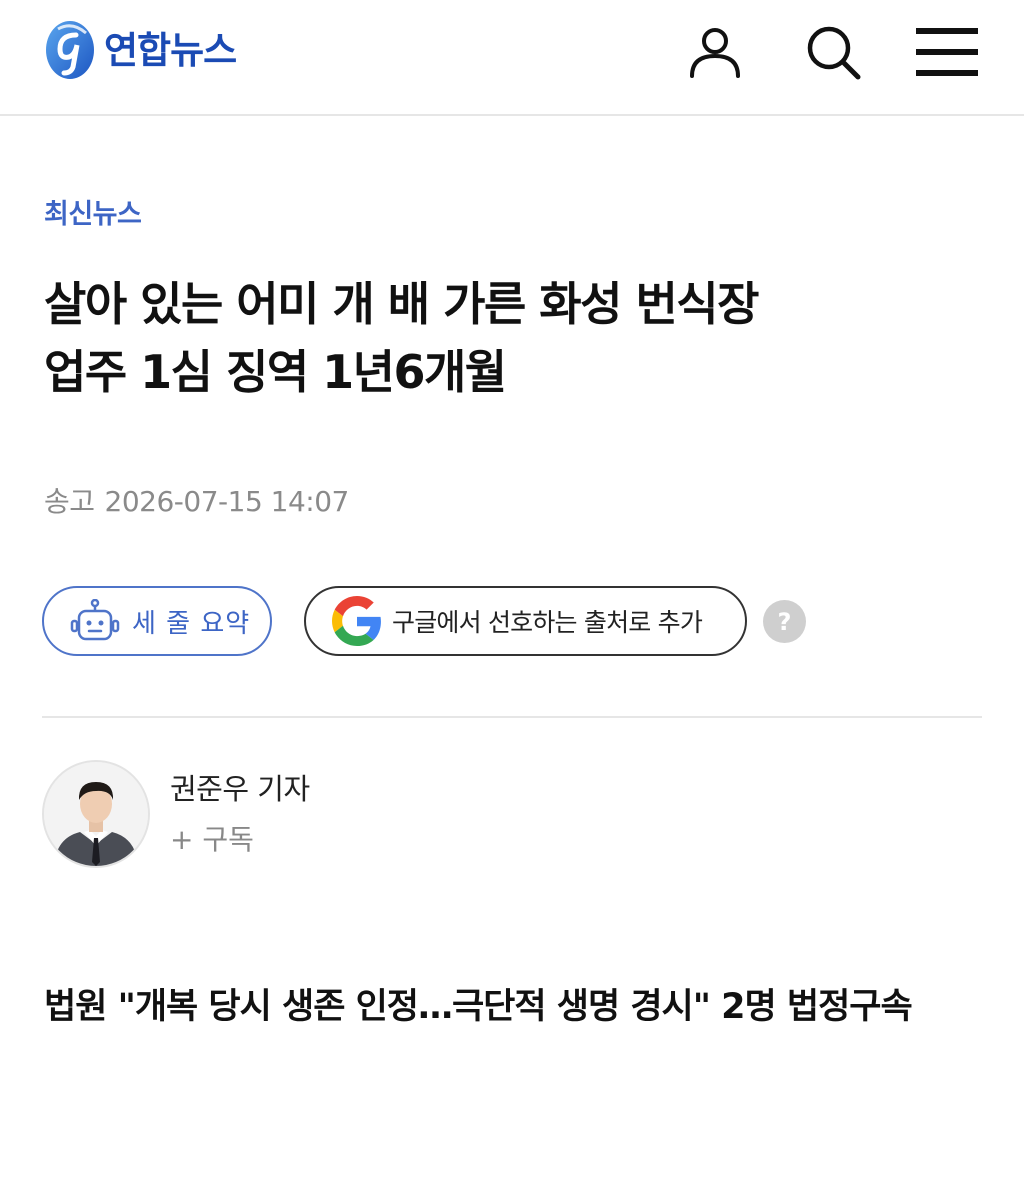  I want to click on date-label: 송고, so click(69, 501).